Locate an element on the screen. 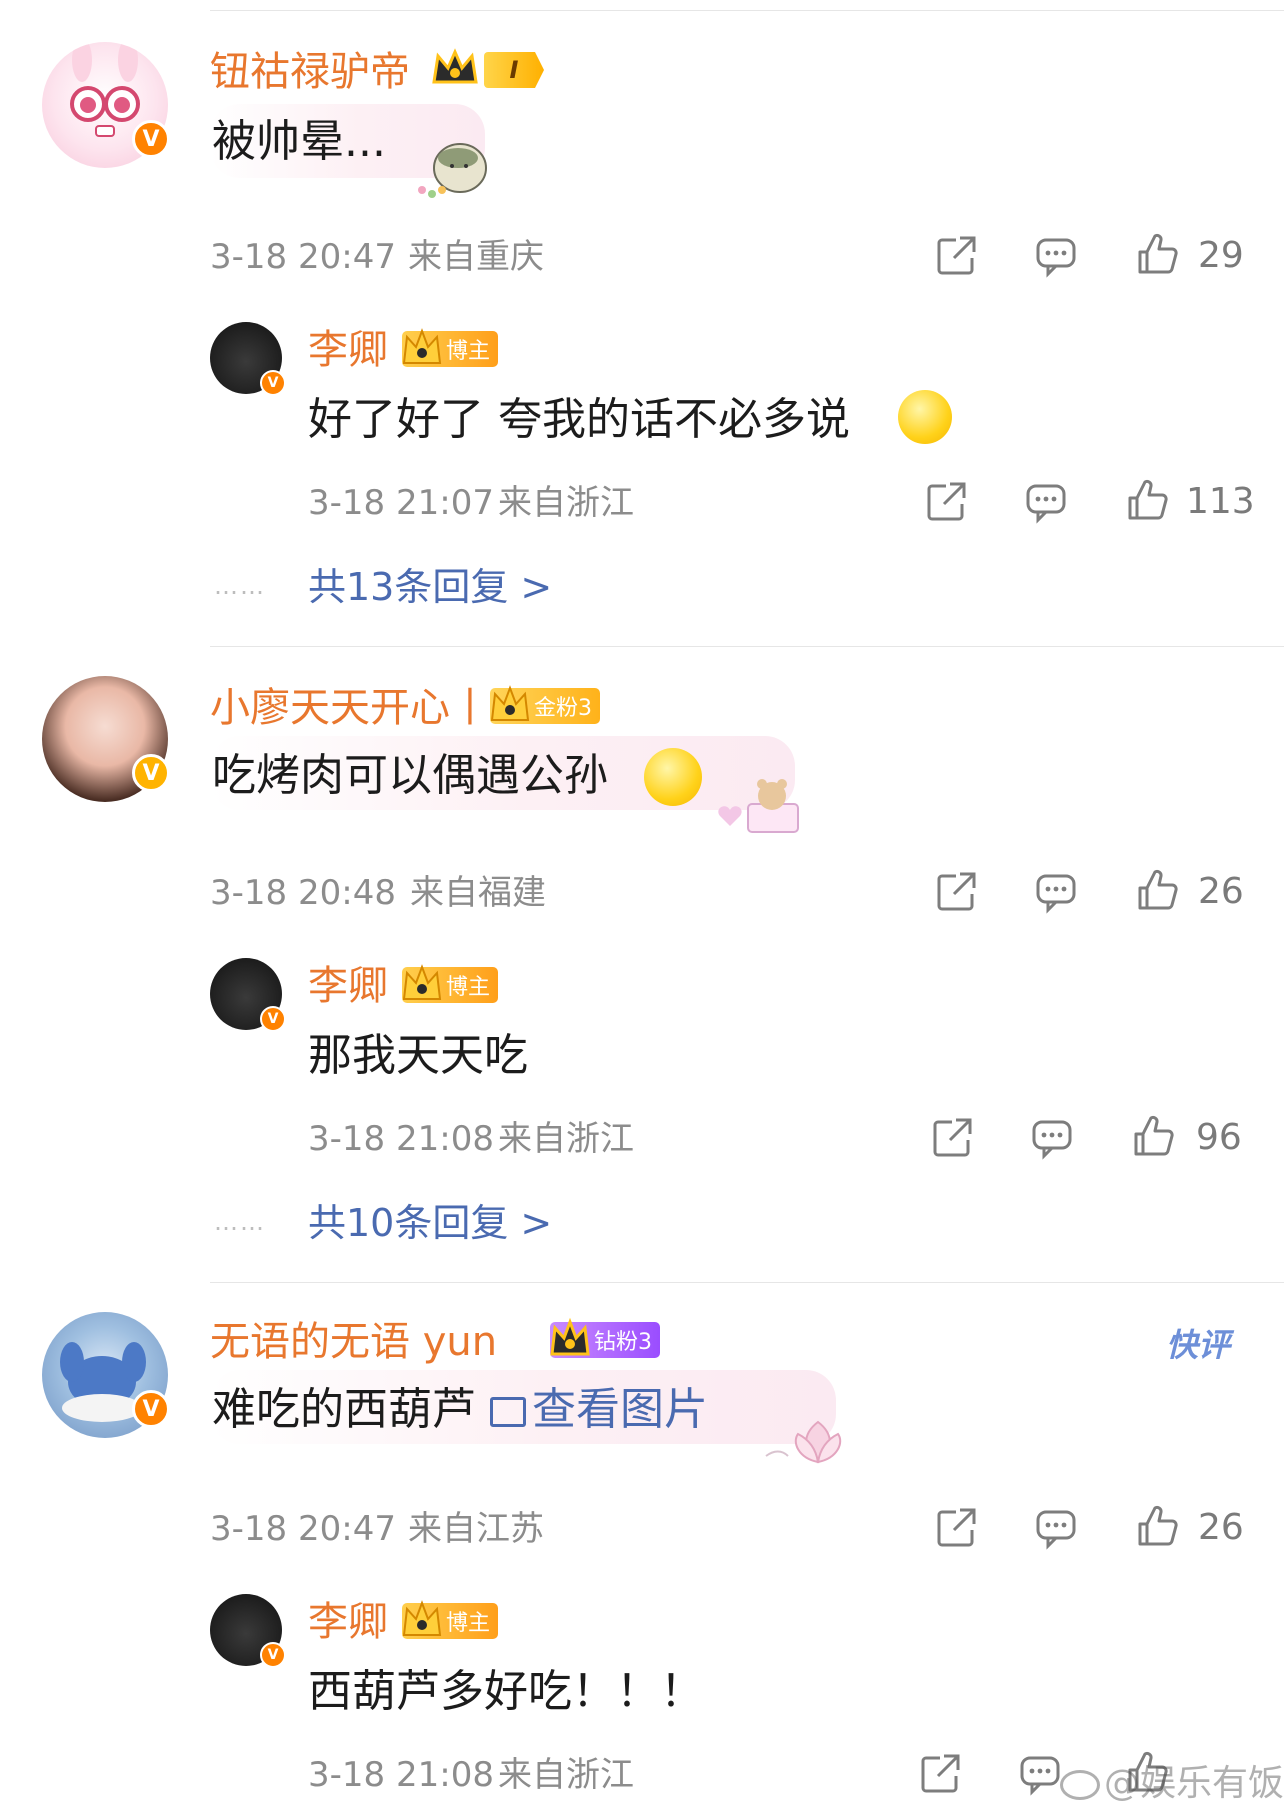 The image size is (1284, 1807). bear-sticker-icon is located at coordinates (758, 806).